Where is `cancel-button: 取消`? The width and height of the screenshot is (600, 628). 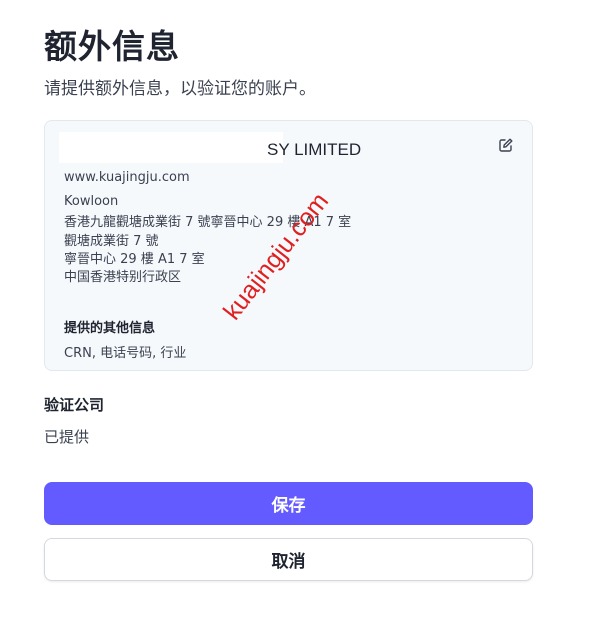 cancel-button: 取消 is located at coordinates (288, 559).